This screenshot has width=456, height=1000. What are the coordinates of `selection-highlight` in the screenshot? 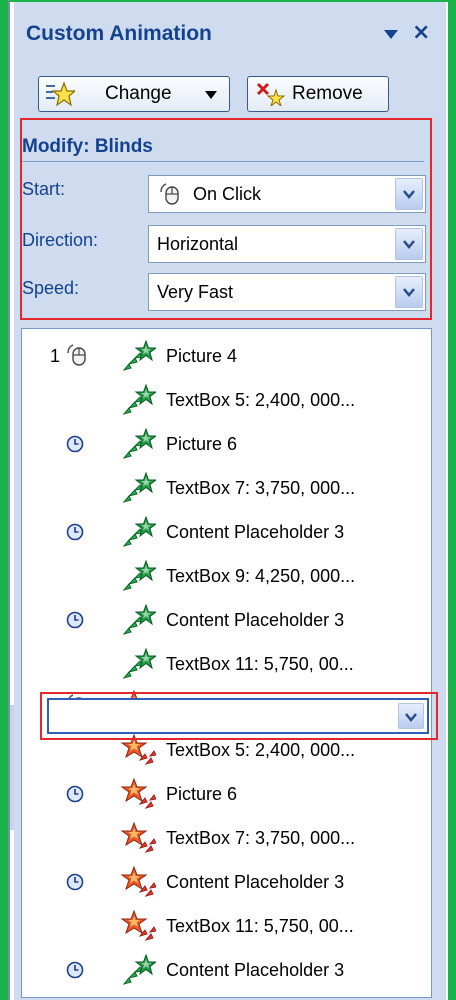 It's located at (239, 716).